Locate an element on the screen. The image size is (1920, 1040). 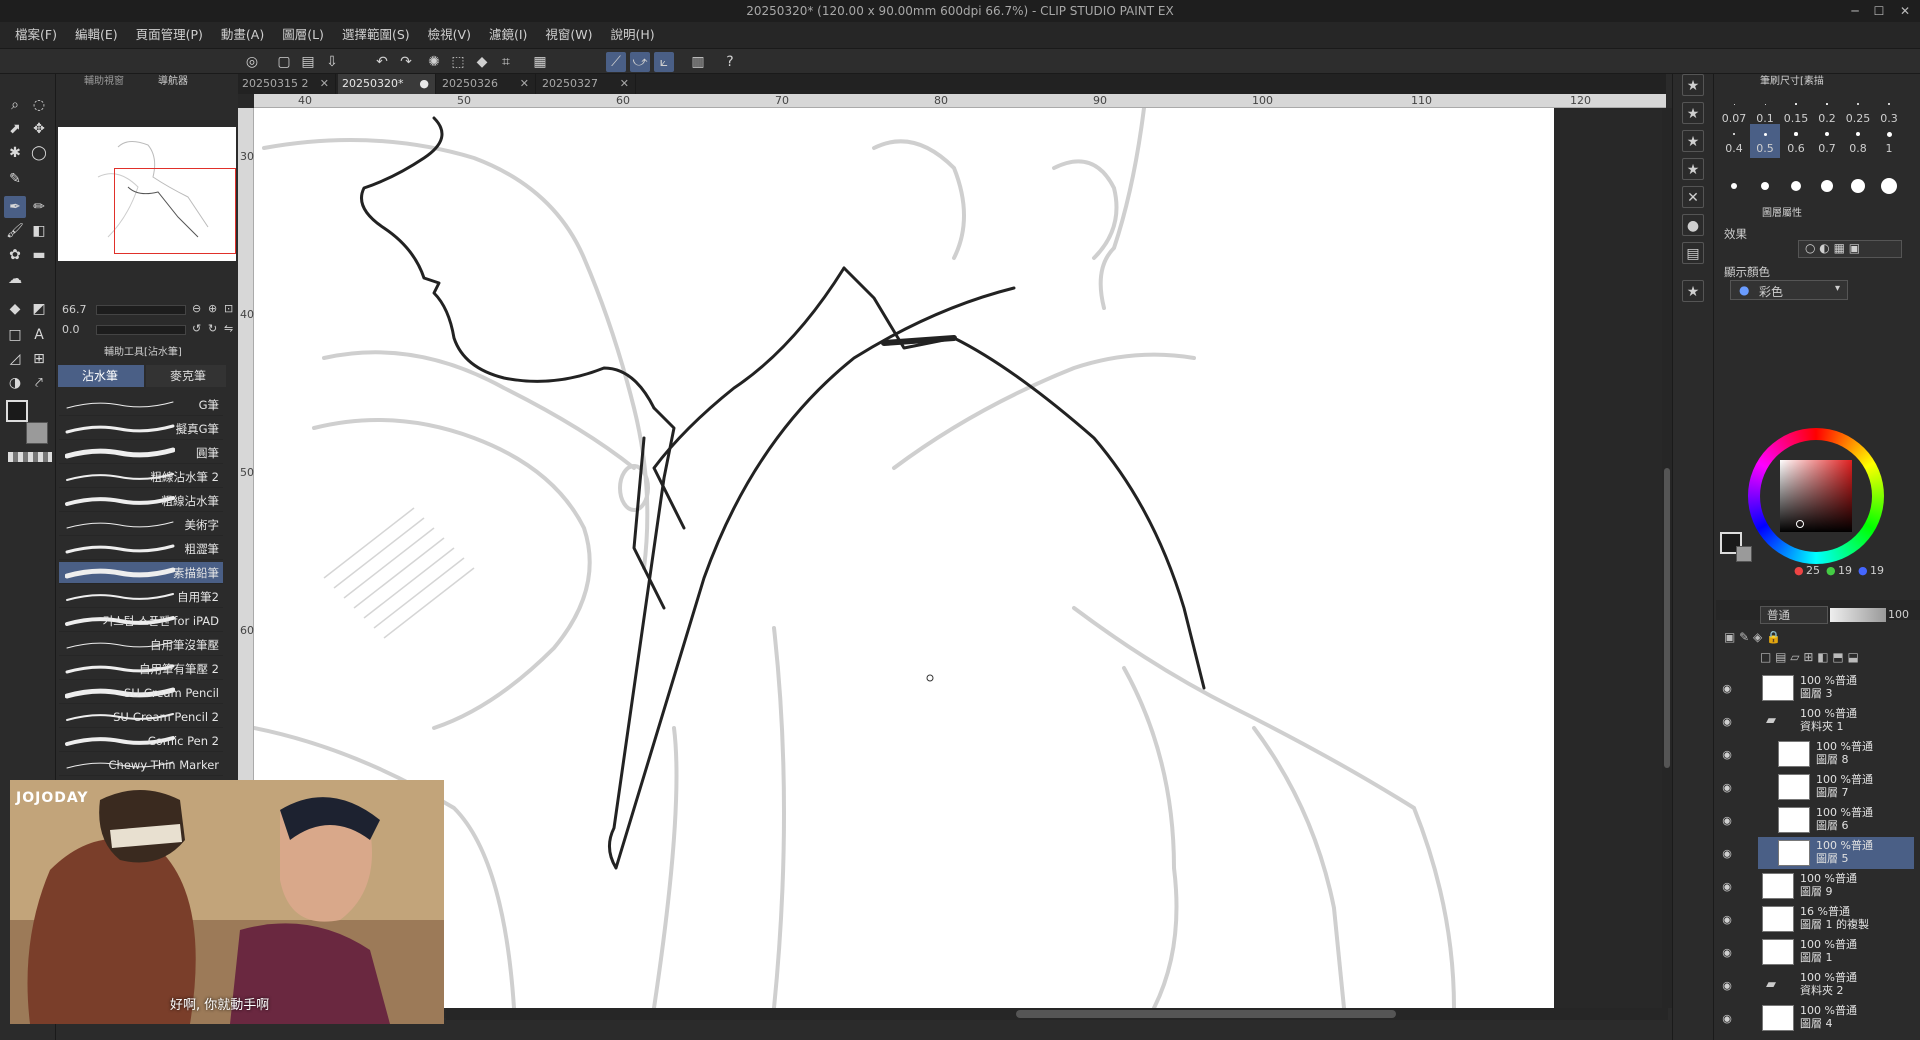
move-icon: ✥ is located at coordinates (39, 129).